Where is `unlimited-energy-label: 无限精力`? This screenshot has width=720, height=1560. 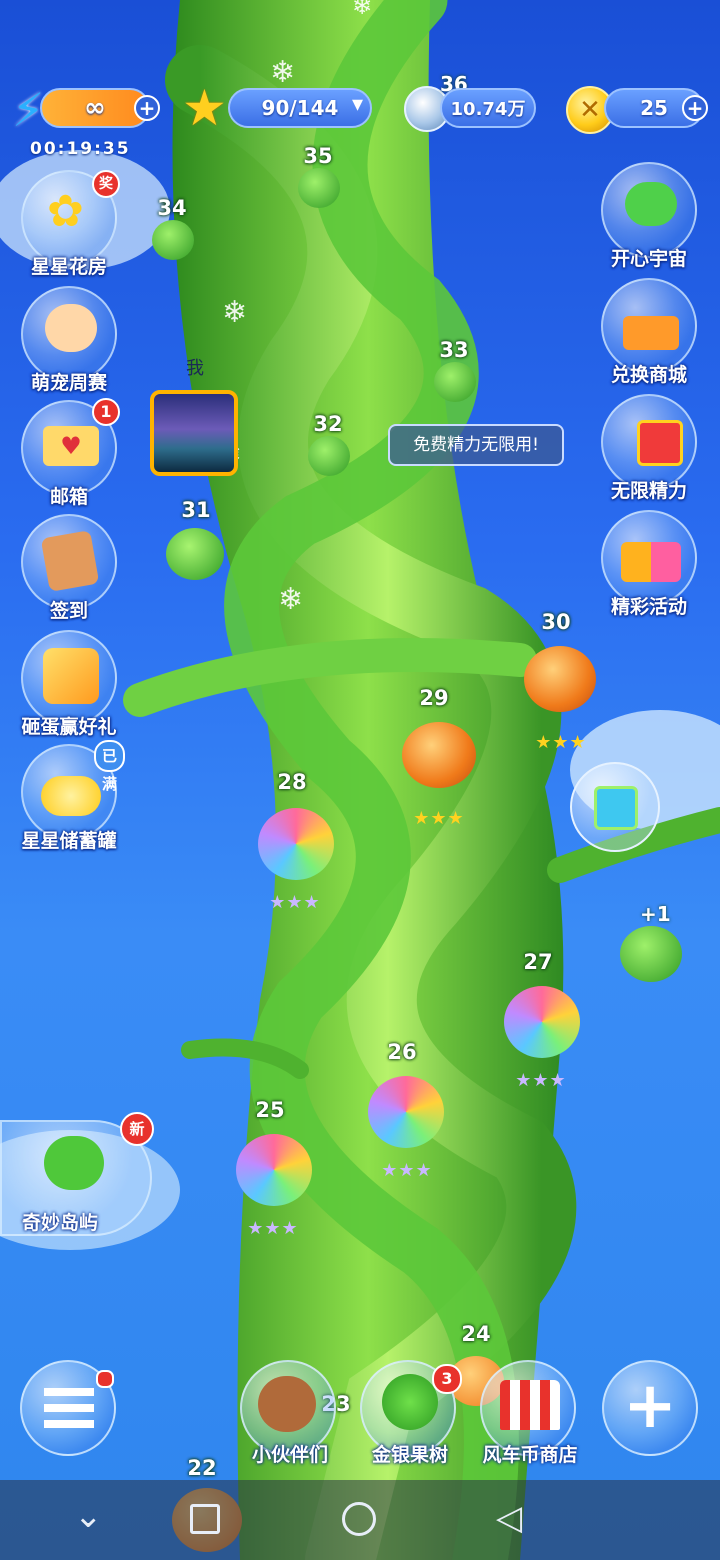 unlimited-energy-label: 无限精力 is located at coordinates (648, 491).